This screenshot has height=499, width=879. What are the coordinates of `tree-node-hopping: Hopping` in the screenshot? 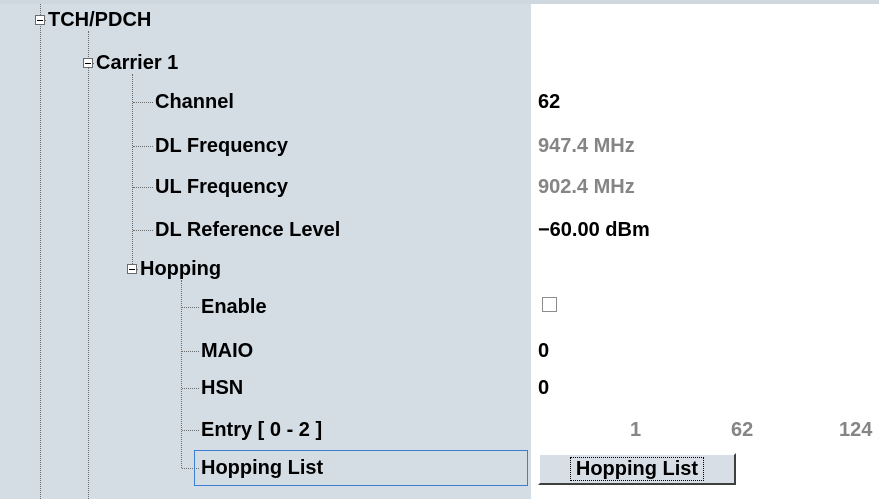 It's located at (180, 269).